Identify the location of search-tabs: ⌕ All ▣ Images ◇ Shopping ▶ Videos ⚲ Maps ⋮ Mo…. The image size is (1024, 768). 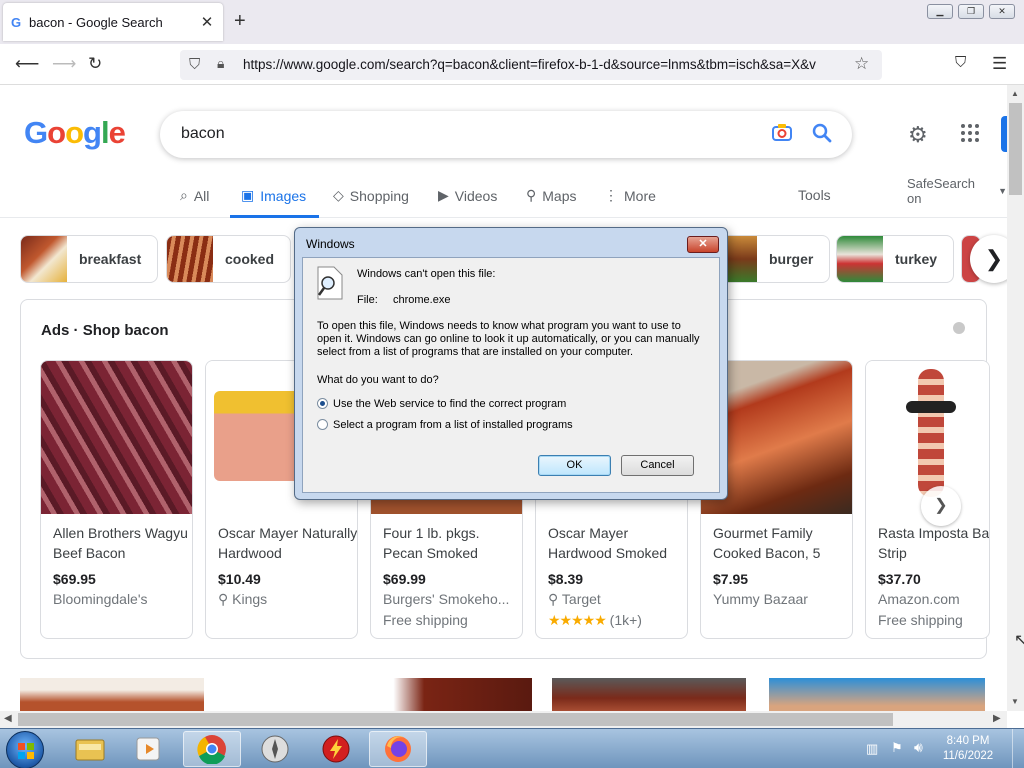
(503, 197).